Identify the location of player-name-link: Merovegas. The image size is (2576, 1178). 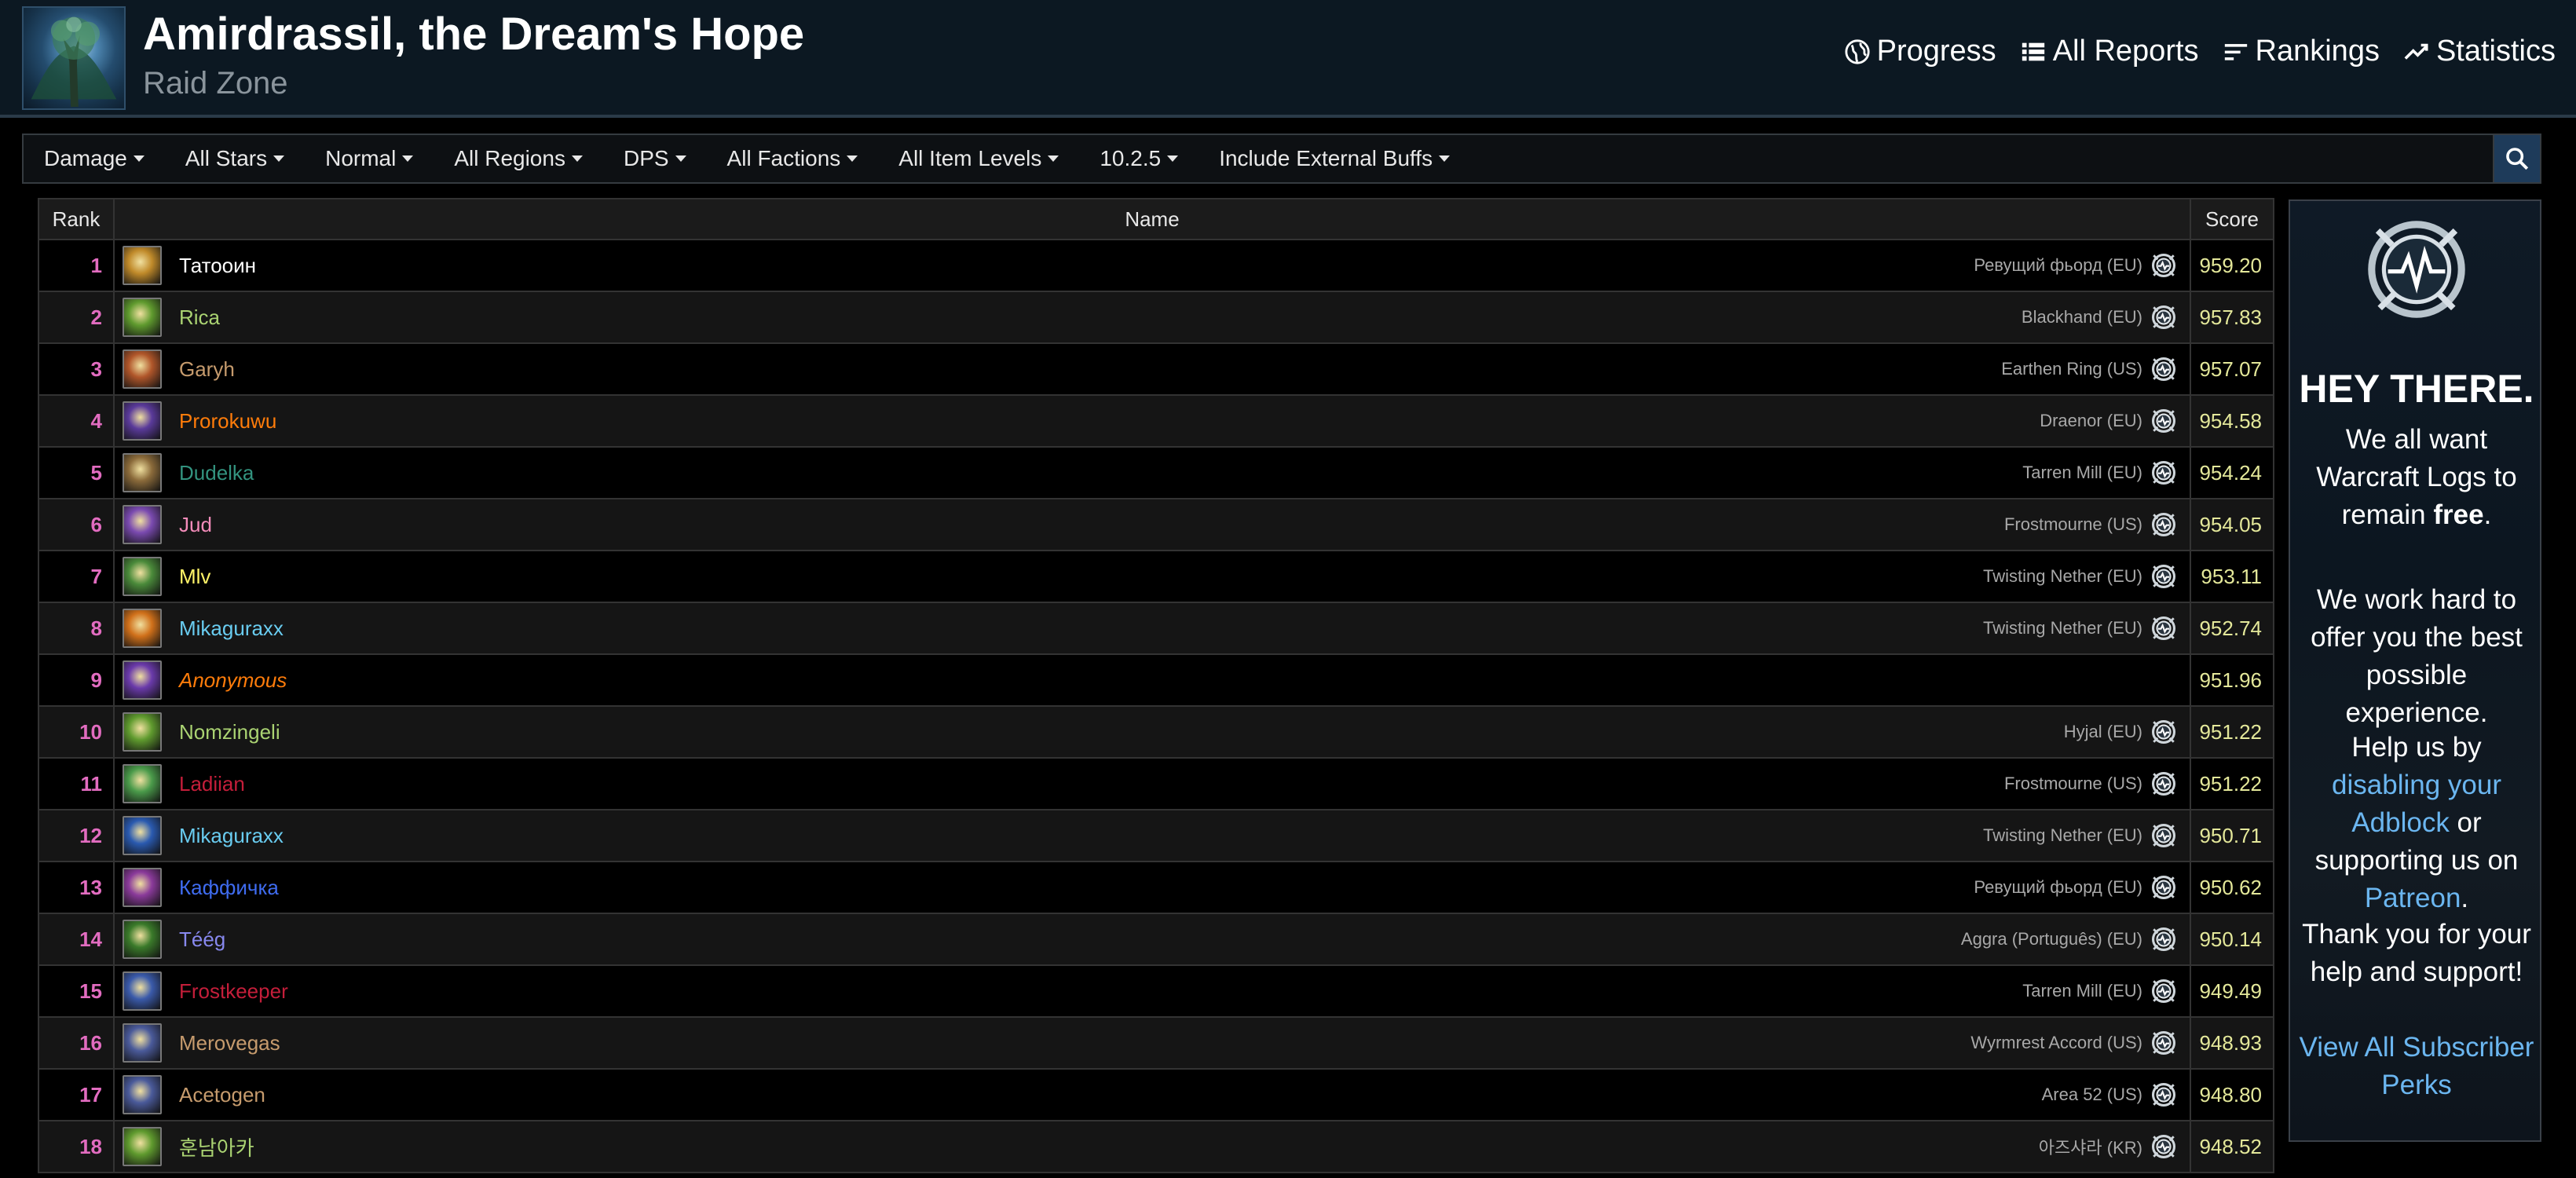
(230, 1043).